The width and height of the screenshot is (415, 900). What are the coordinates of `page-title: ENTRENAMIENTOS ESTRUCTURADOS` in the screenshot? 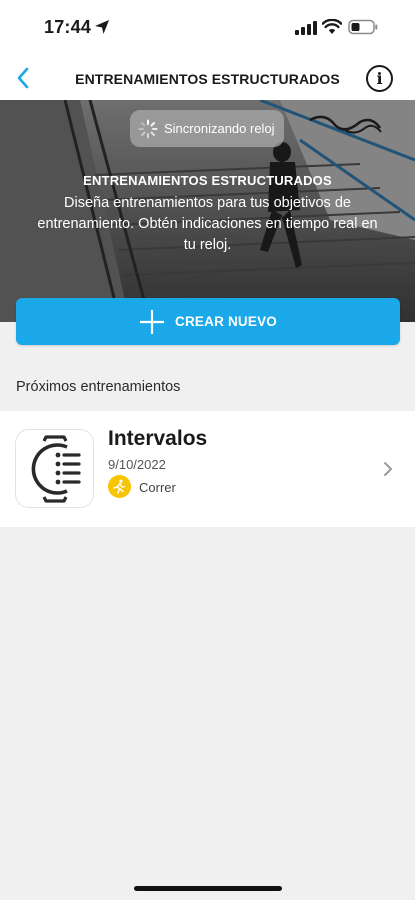 It's located at (207, 79).